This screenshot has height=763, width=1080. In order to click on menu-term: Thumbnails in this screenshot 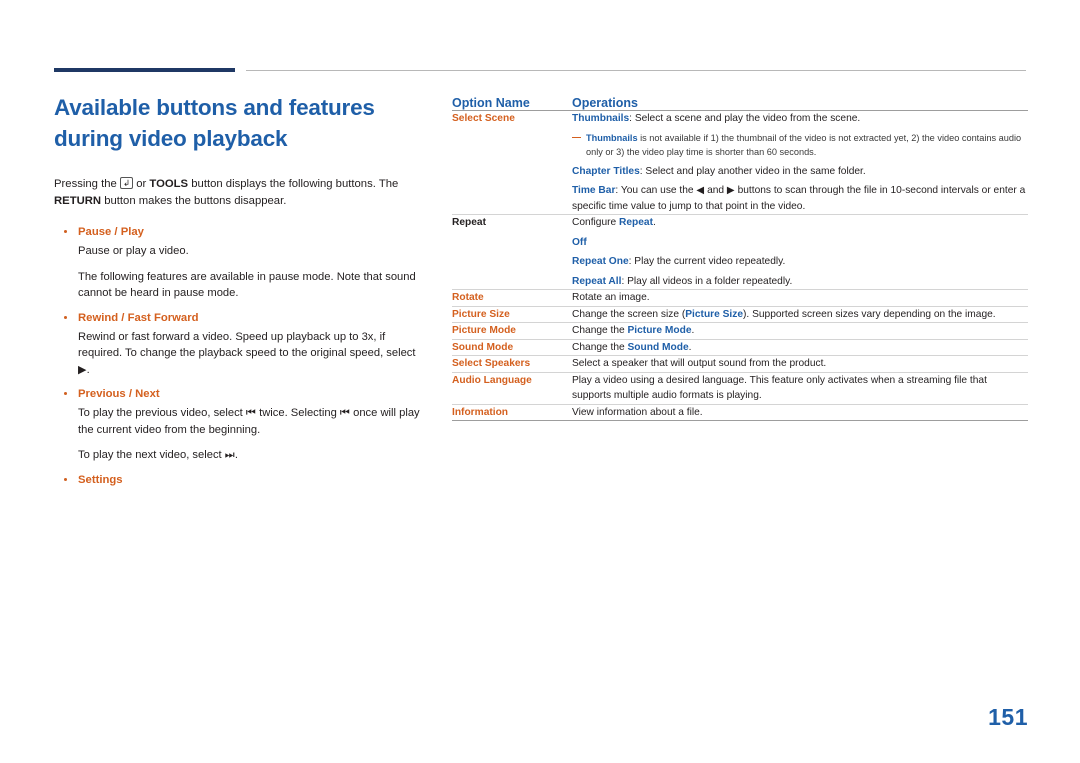, I will do `click(612, 137)`.